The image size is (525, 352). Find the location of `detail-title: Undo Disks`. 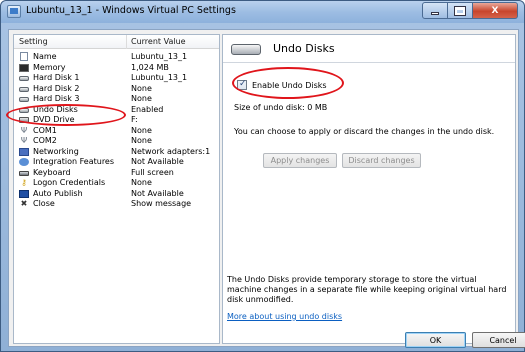

detail-title: Undo Disks is located at coordinates (304, 48).